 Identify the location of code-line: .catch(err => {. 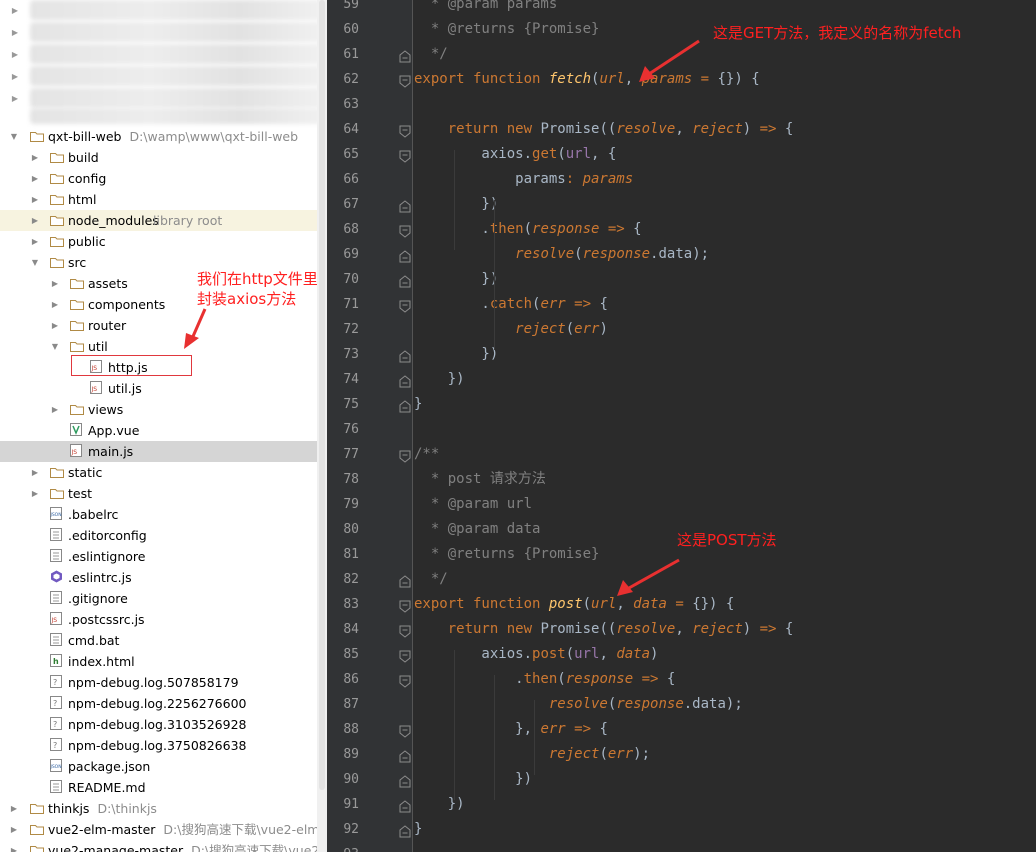
(510, 304).